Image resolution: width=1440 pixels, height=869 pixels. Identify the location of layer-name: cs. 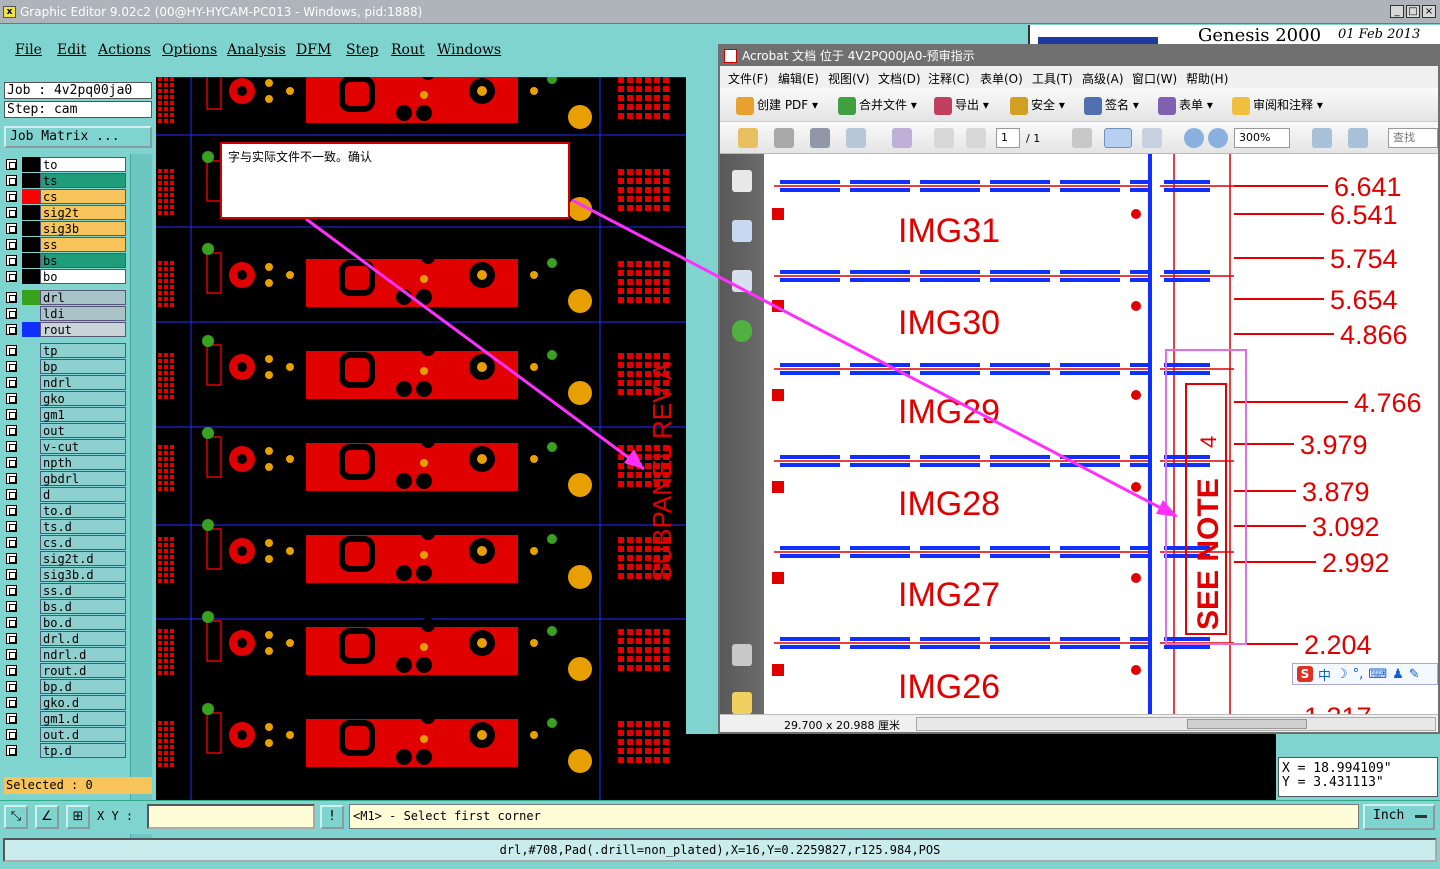
(83, 196).